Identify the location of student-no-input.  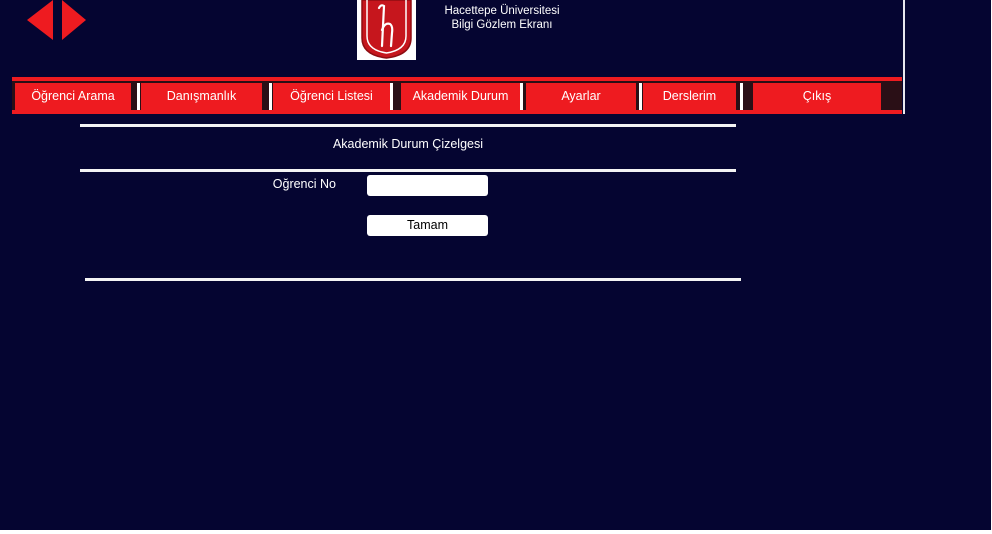
(427, 185).